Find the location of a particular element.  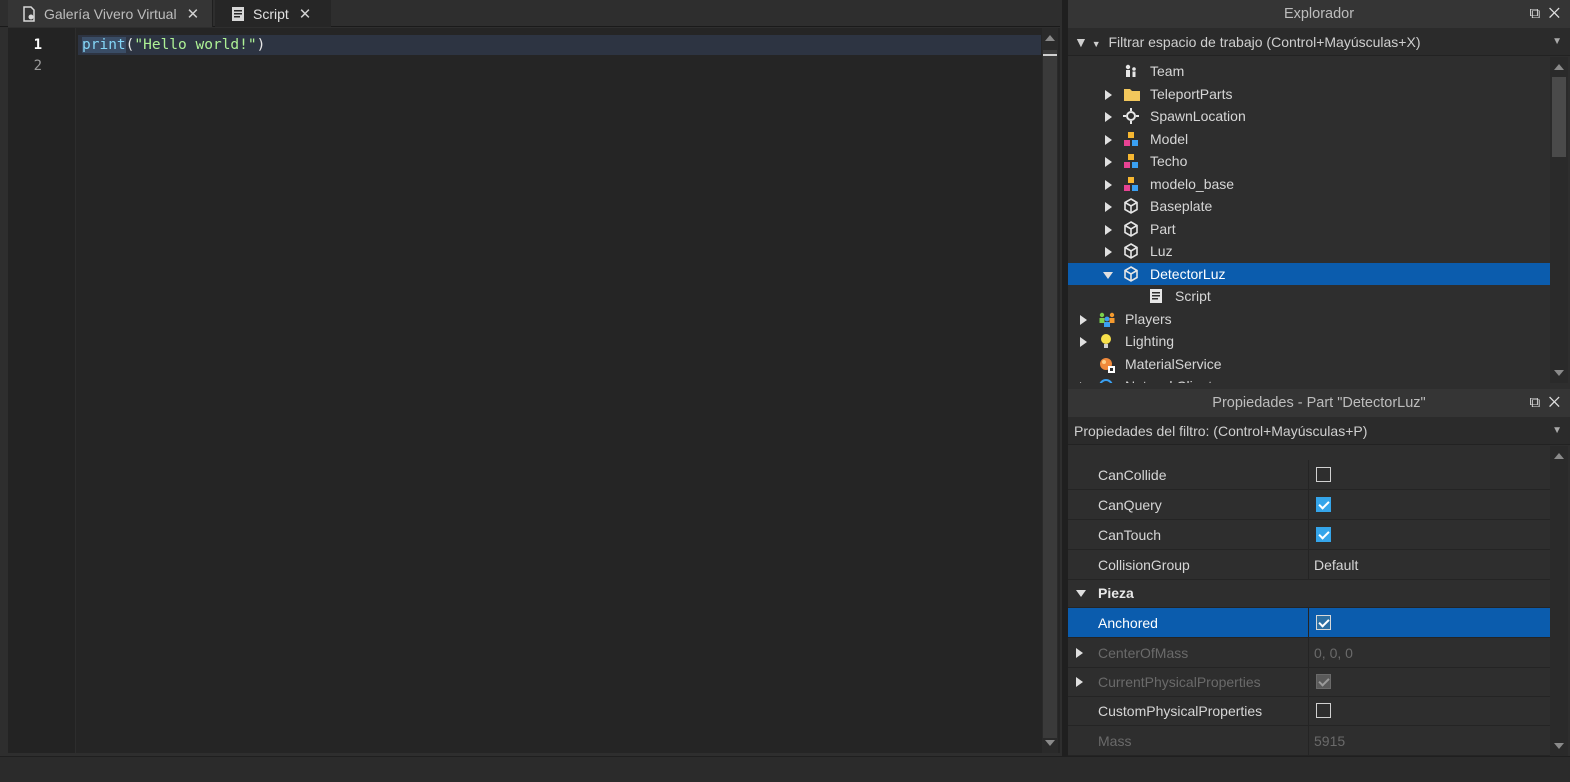

tree-item-label: Techo is located at coordinates (1169, 161).